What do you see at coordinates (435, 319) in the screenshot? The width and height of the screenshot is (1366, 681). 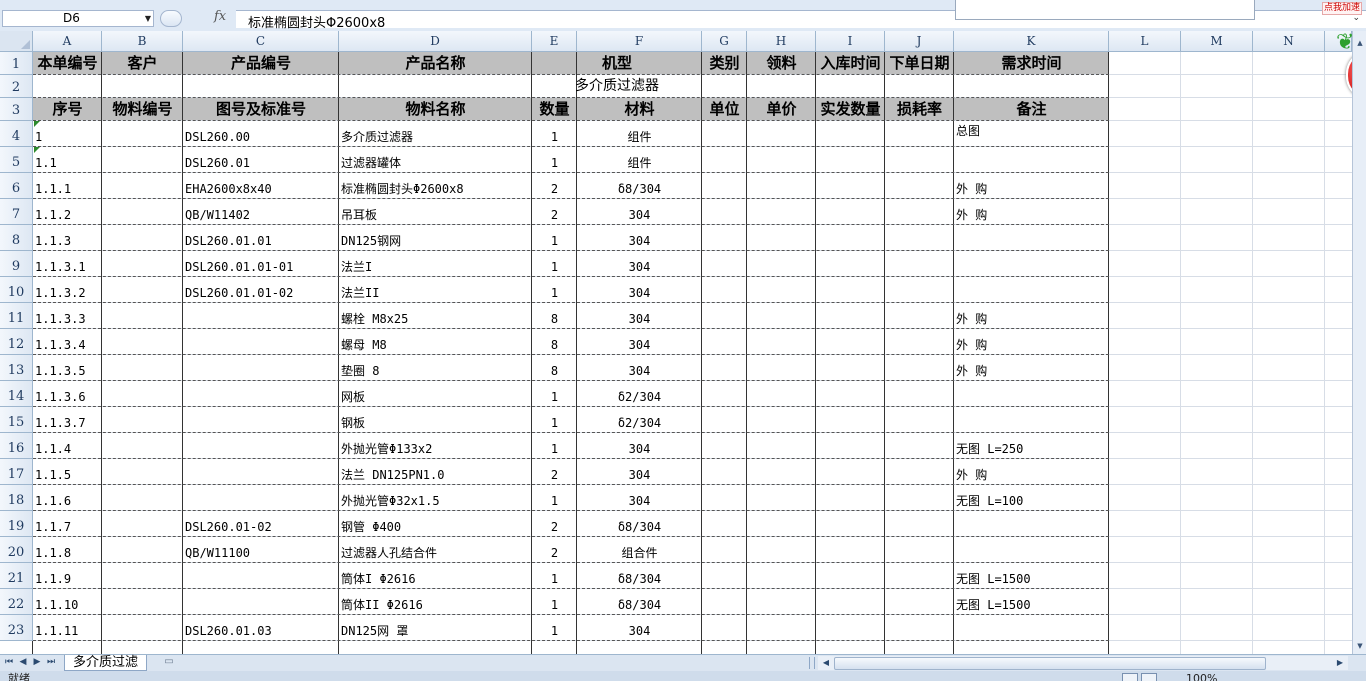 I see `item-material-name: 螺栓 M8x25` at bounding box center [435, 319].